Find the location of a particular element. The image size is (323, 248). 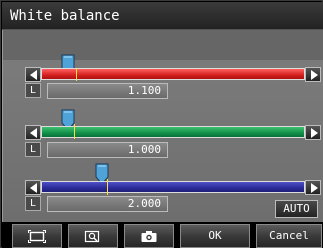

camera-button is located at coordinates (149, 236).